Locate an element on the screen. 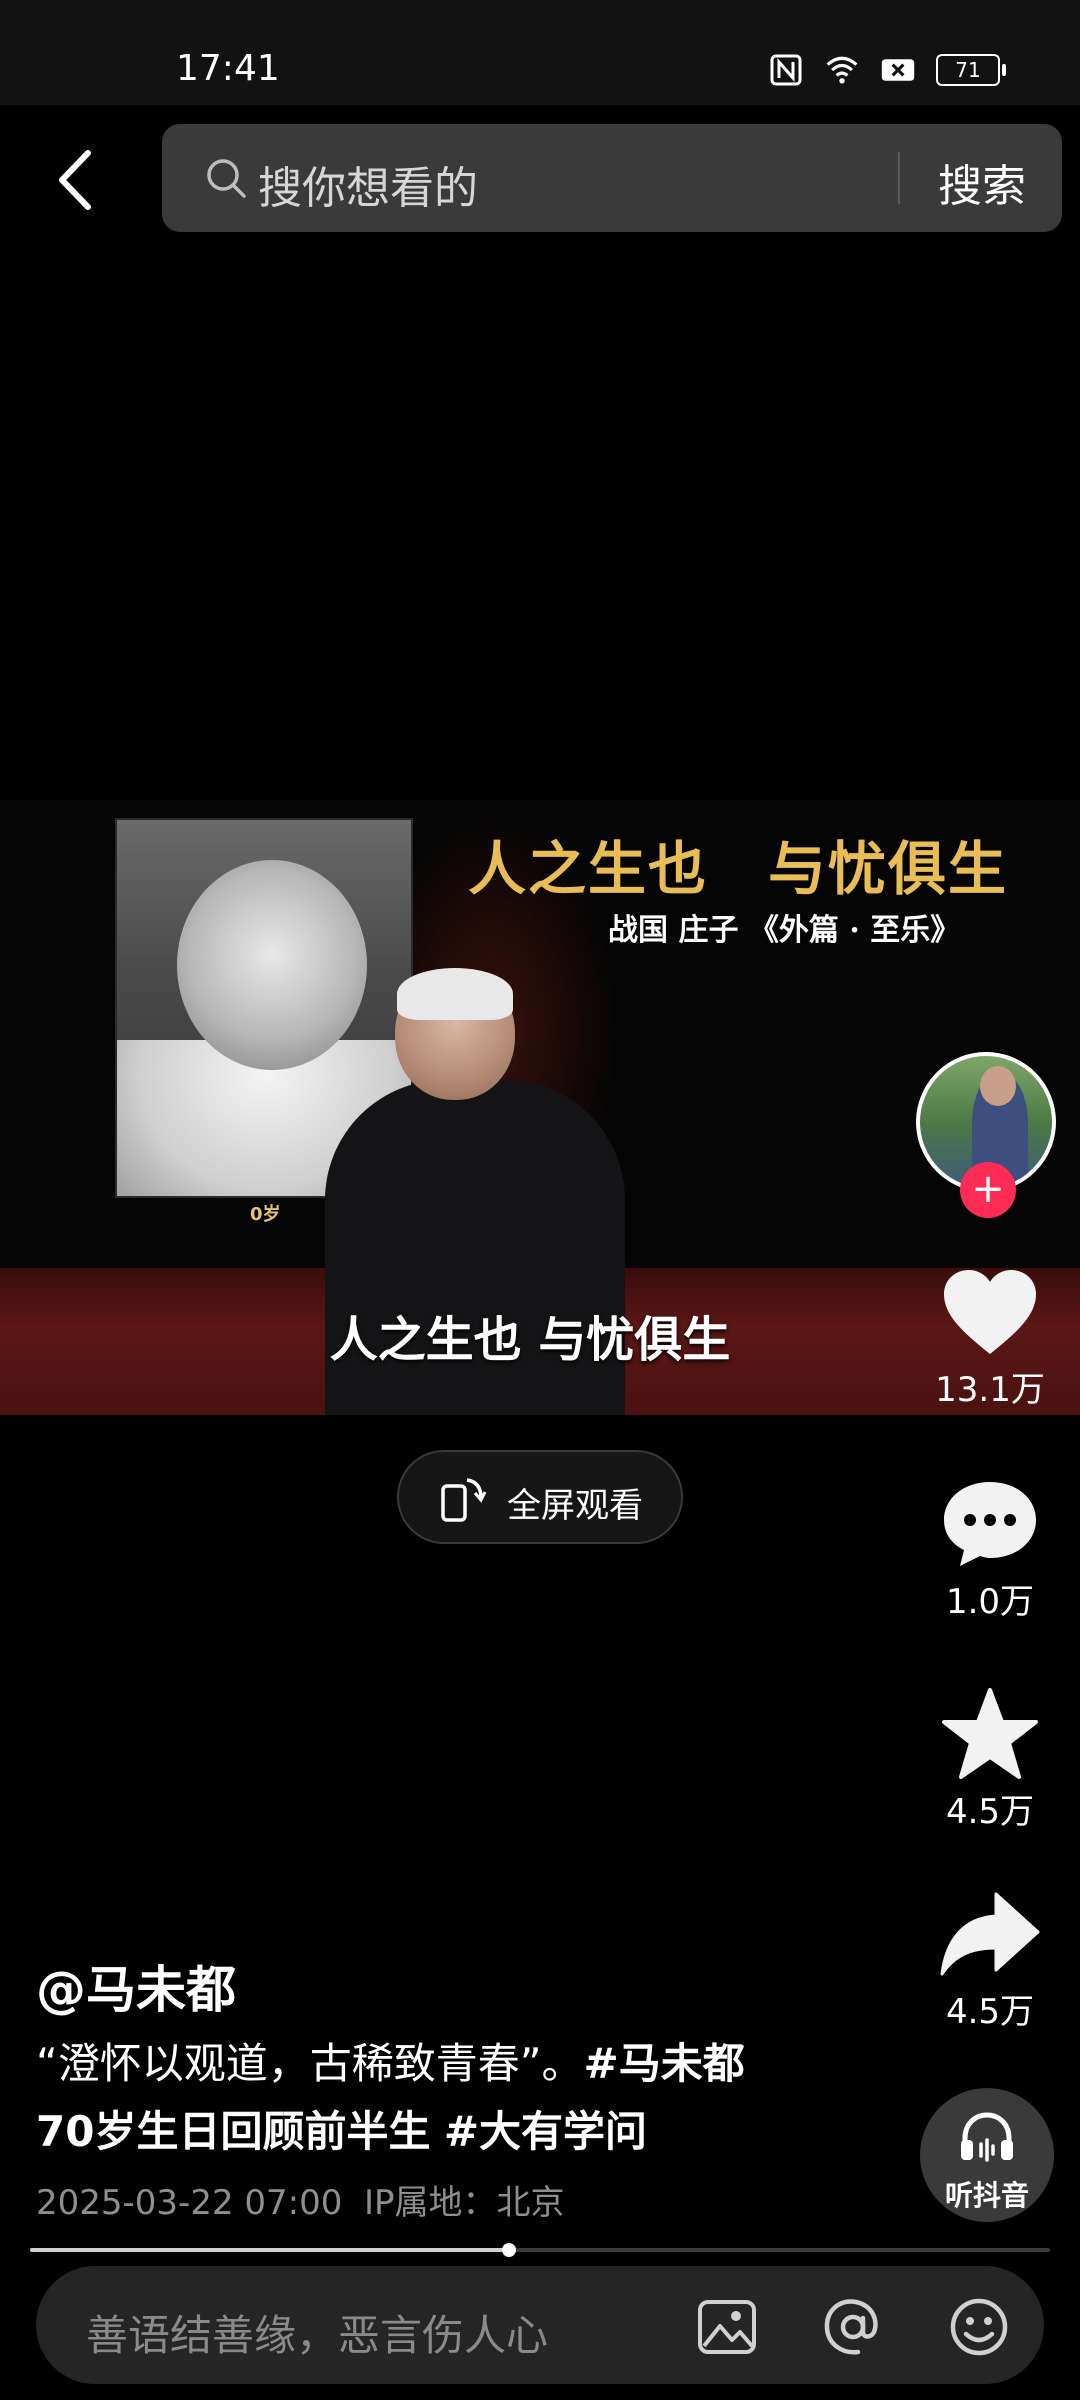 The height and width of the screenshot is (2400, 1080). comment-button: 1.0万 is located at coordinates (990, 1550).